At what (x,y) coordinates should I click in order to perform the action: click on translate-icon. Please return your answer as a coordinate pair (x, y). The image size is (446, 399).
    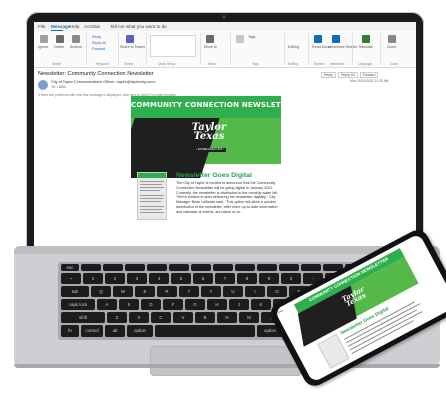
    Looking at the image, I should click on (366, 39).